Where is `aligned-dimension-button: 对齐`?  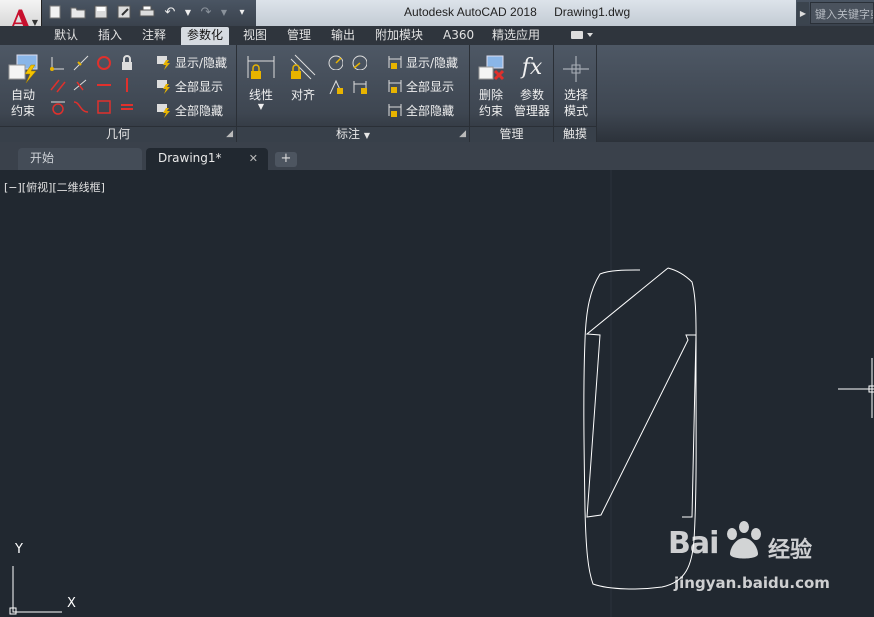
aligned-dimension-button: 对齐 is located at coordinates (303, 78).